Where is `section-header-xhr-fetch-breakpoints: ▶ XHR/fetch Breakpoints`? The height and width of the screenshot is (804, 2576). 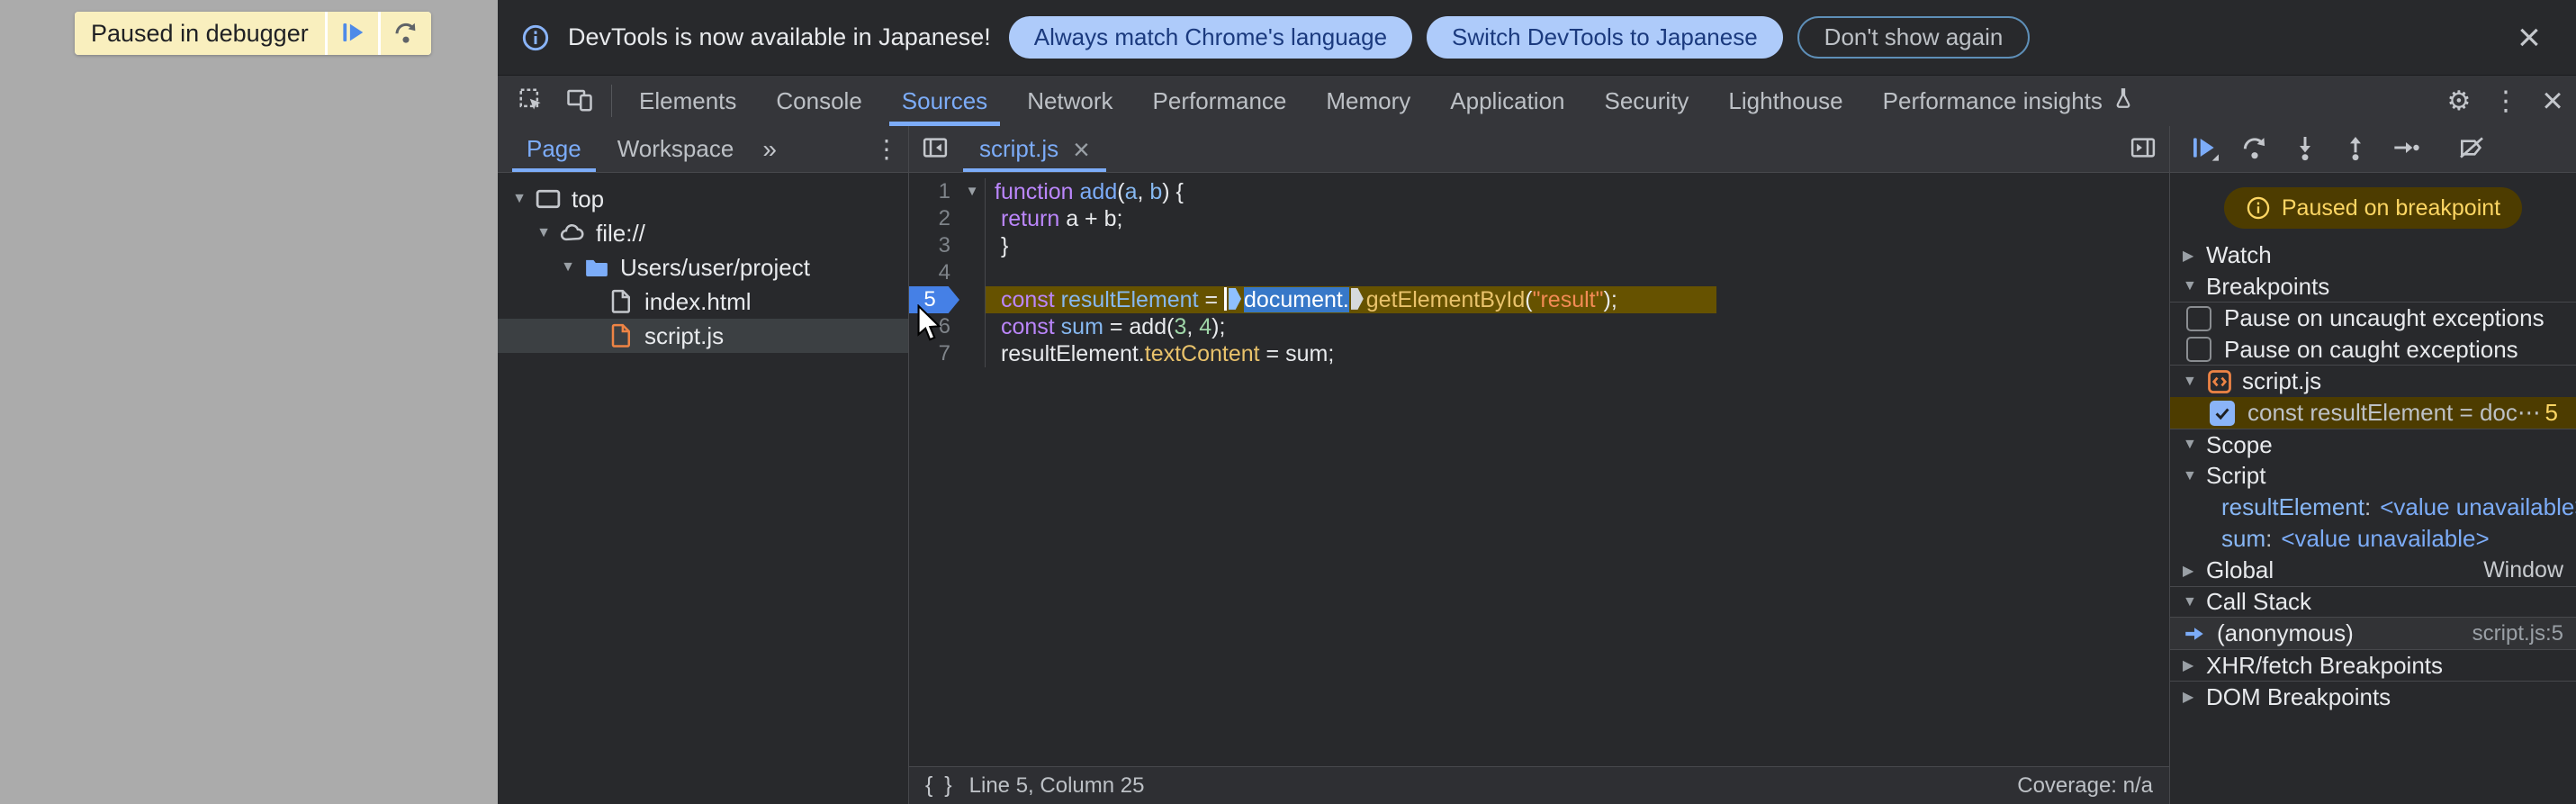 section-header-xhr-fetch-breakpoints: ▶ XHR/fetch Breakpoints is located at coordinates (2373, 665).